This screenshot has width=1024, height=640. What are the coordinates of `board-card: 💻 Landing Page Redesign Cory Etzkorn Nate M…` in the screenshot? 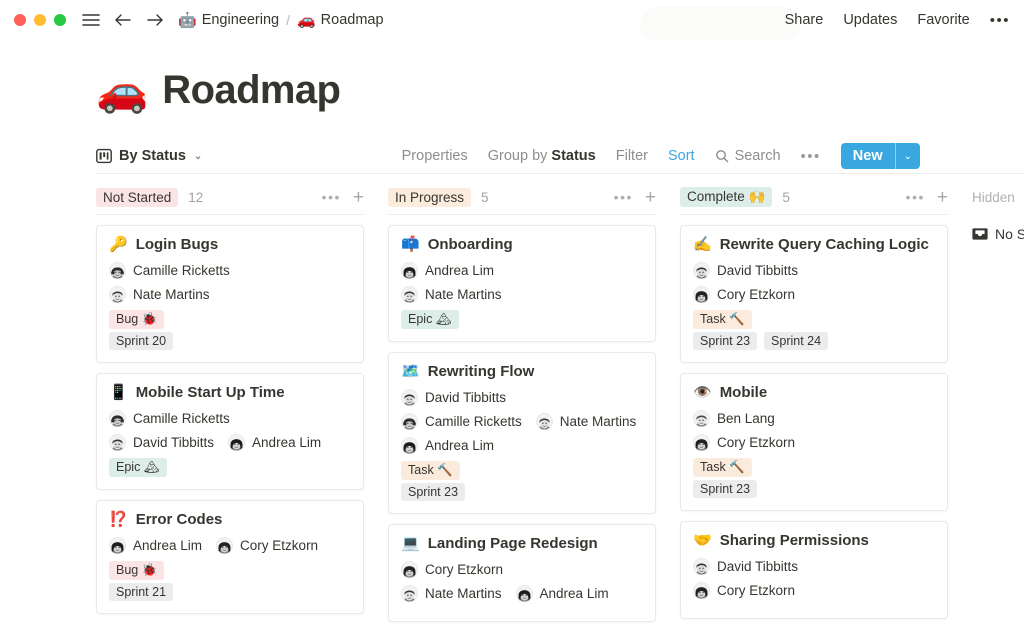 It's located at (522, 573).